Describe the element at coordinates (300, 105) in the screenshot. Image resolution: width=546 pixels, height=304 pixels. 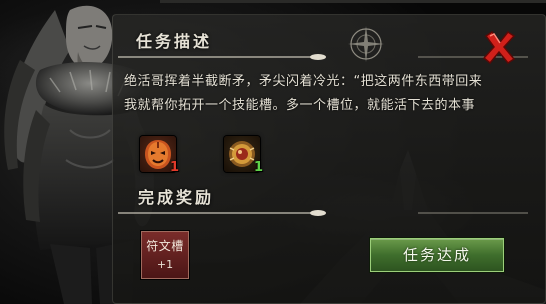
I see `description-line-2: 我就帮你拓开一个技能槽。多一个槽位，就能活下去的本事` at that location.